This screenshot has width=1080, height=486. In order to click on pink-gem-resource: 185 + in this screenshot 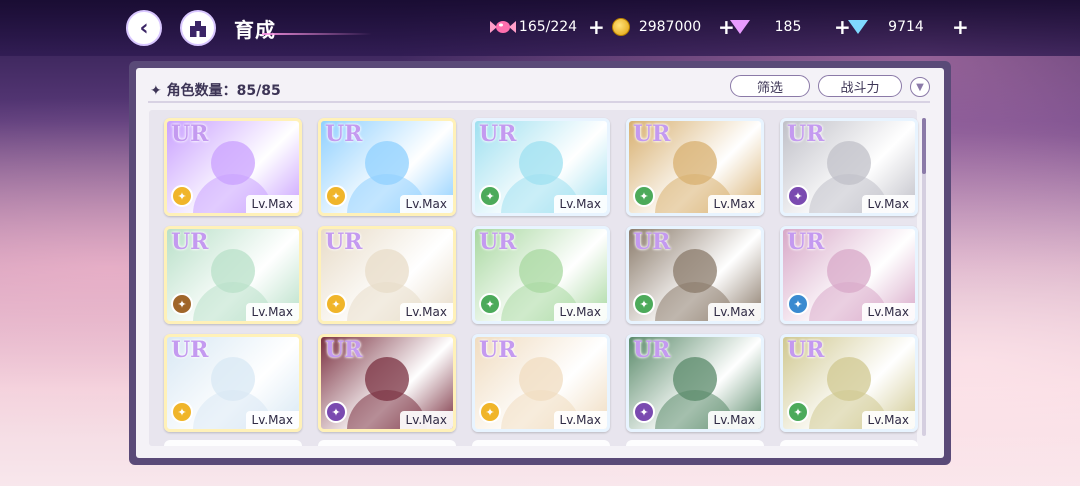, I will do `click(790, 27)`.